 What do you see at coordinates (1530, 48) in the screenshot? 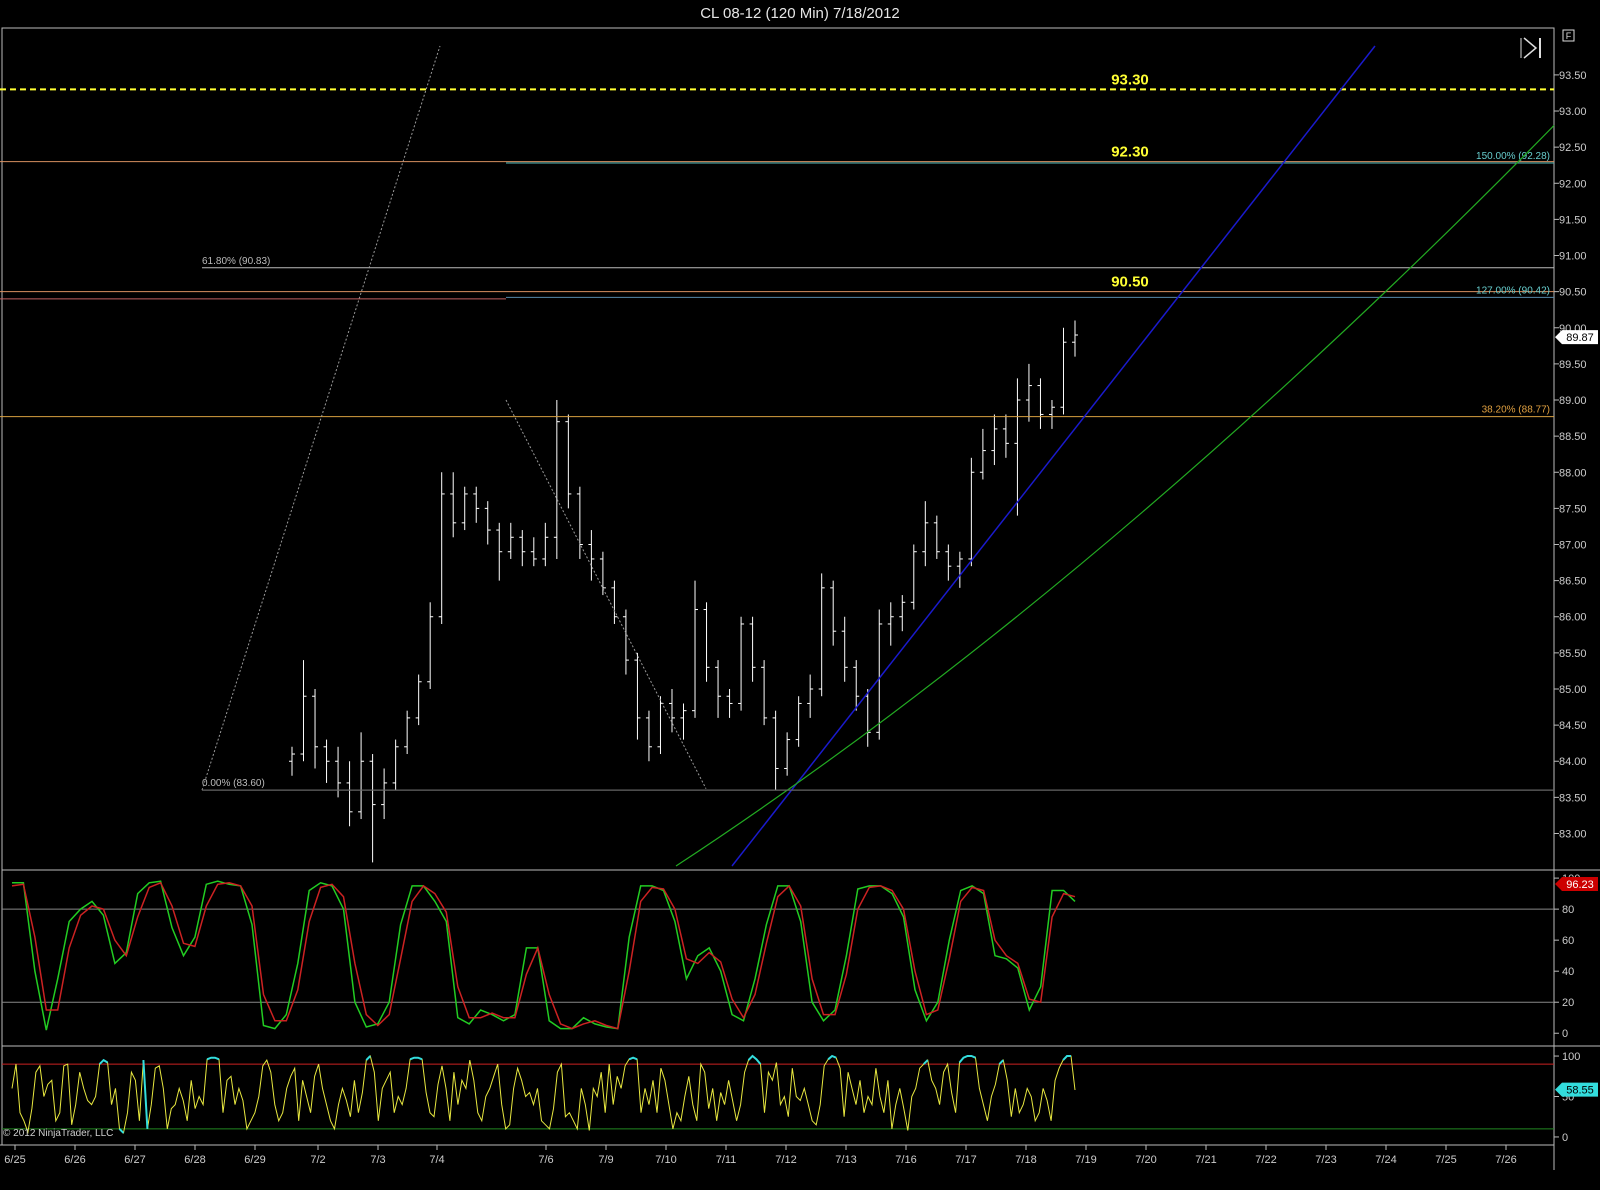
I see `scroll-end-icon` at bounding box center [1530, 48].